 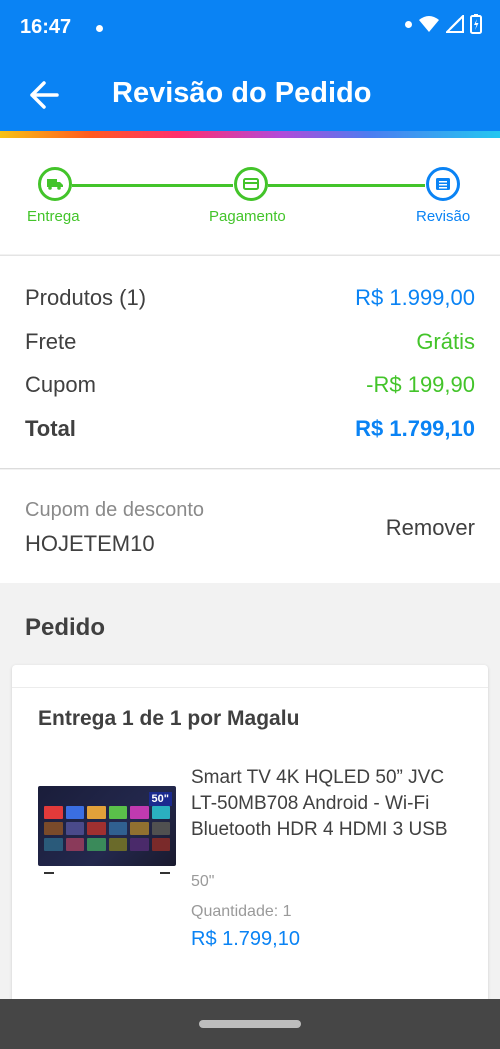 What do you see at coordinates (415, 297) in the screenshot?
I see `products-value: R$ 1.999,00` at bounding box center [415, 297].